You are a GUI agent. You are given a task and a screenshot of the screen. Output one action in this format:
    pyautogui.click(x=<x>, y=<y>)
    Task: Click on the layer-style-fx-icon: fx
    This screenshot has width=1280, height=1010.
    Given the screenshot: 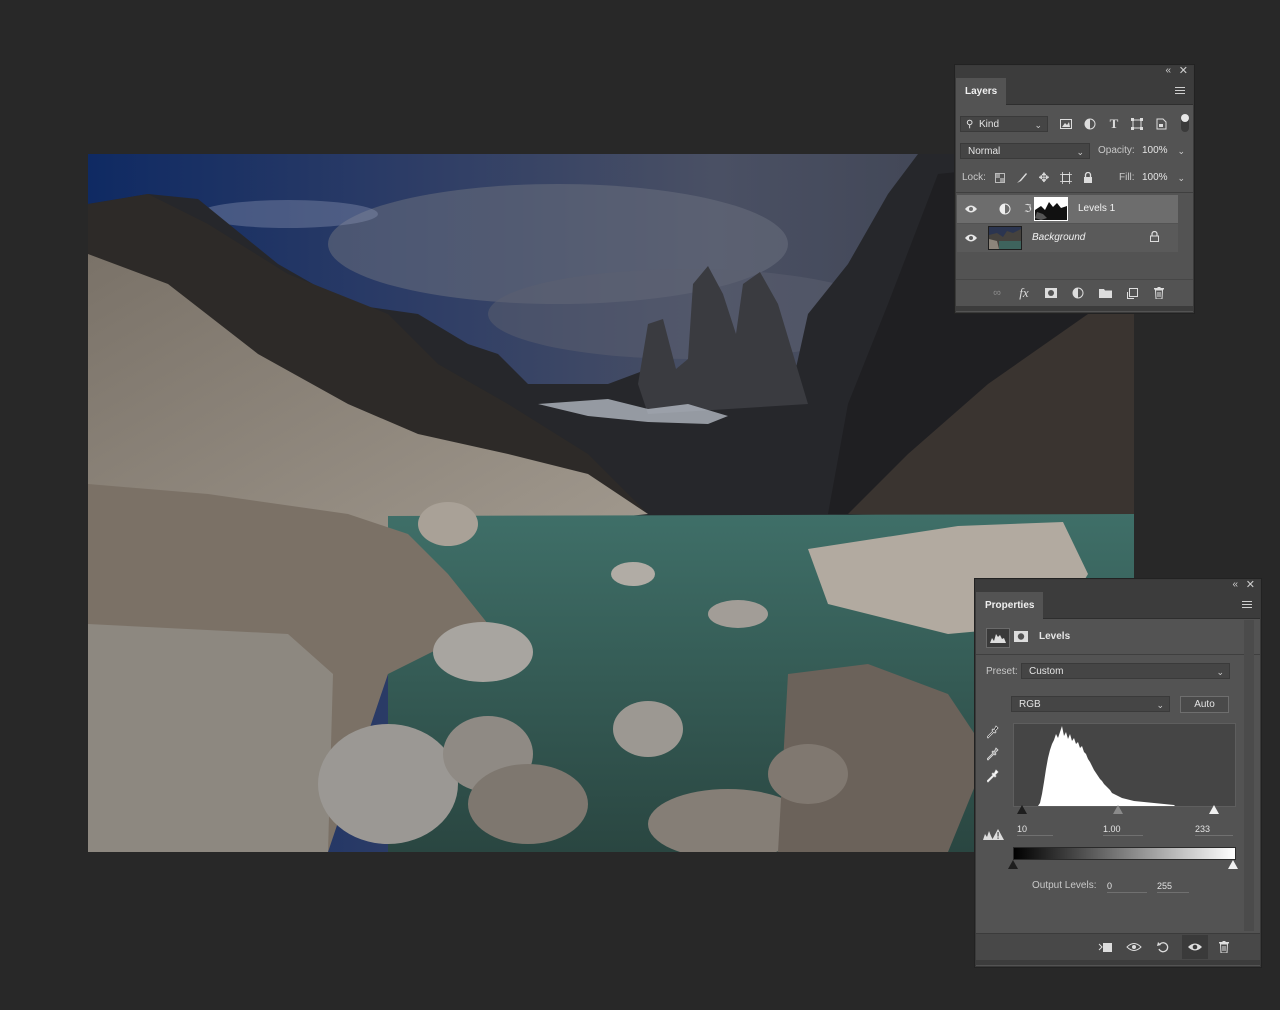 What is the action you would take?
    pyautogui.click(x=1024, y=293)
    